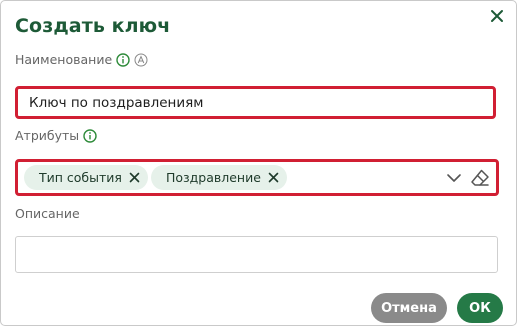 The width and height of the screenshot is (517, 326). I want to click on chip-label: Тип события, so click(80, 177).